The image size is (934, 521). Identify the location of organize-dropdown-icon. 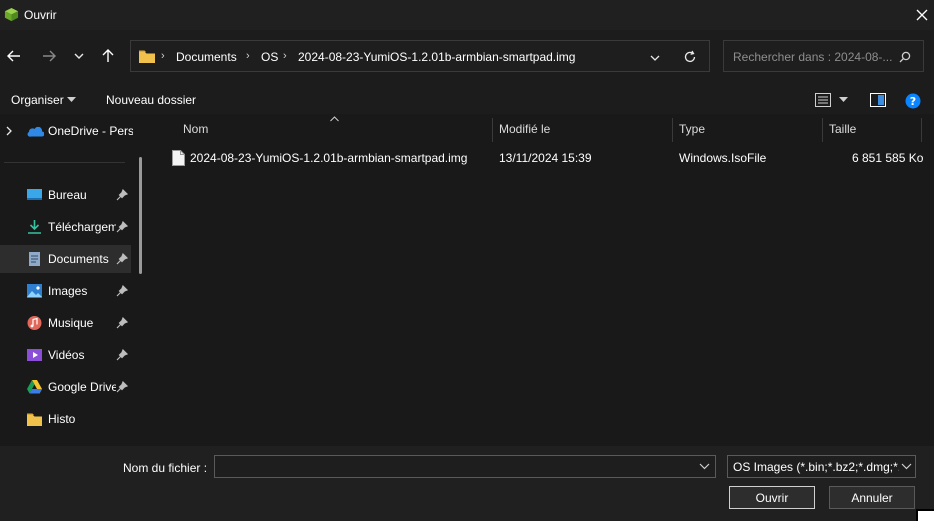
(71, 100).